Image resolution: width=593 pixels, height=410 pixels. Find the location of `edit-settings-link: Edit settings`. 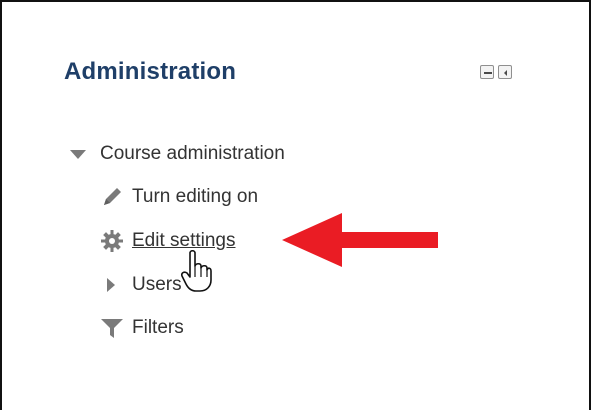

edit-settings-link: Edit settings is located at coordinates (168, 241).